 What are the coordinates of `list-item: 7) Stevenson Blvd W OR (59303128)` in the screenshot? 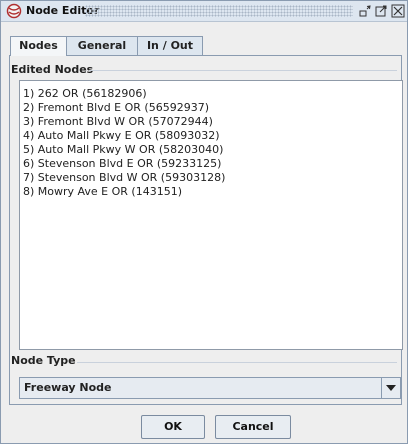 It's located at (124, 177).